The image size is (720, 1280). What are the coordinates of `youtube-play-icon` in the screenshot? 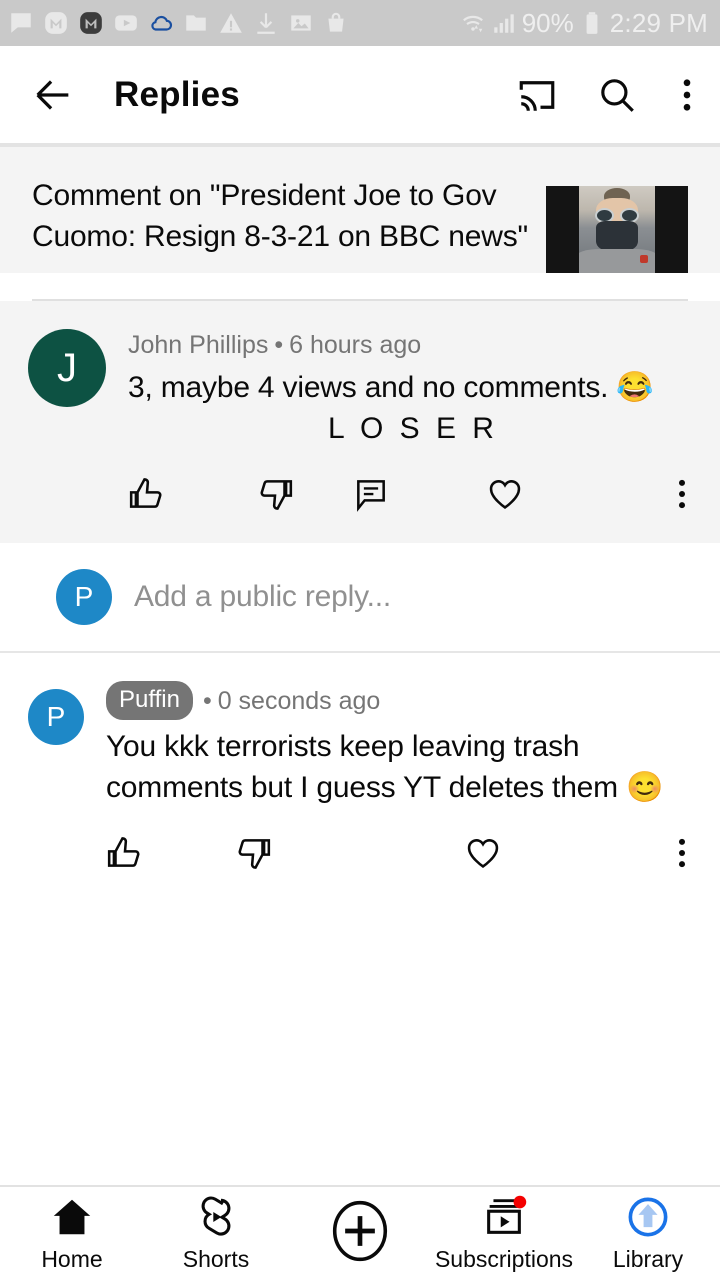 It's located at (126, 23).